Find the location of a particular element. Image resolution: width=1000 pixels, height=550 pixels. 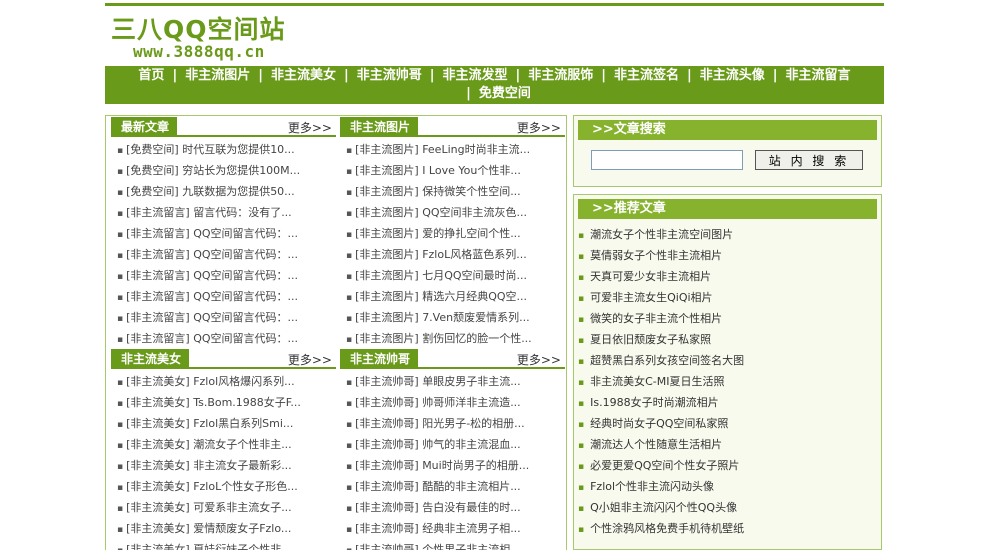

recommended-item: ▪ Q小姐非主流闪闪个性QQ头像 is located at coordinates (729, 507).